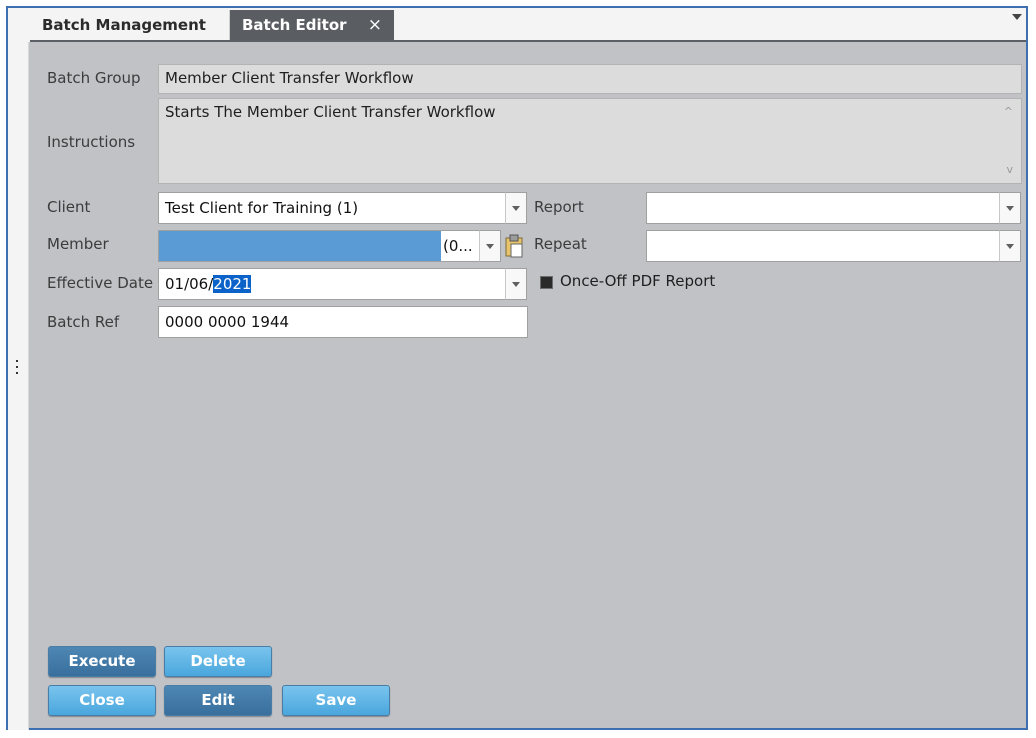 The image size is (1036, 738). Describe the element at coordinates (100, 283) in the screenshot. I see `effective-date-label: Effective Date` at that location.